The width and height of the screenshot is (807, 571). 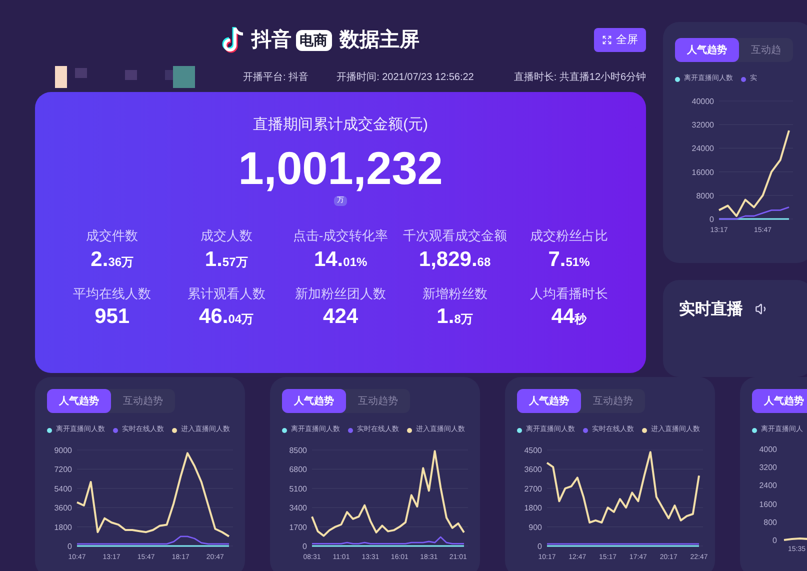 I want to click on y-axis-label: 7200, so click(x=63, y=469).